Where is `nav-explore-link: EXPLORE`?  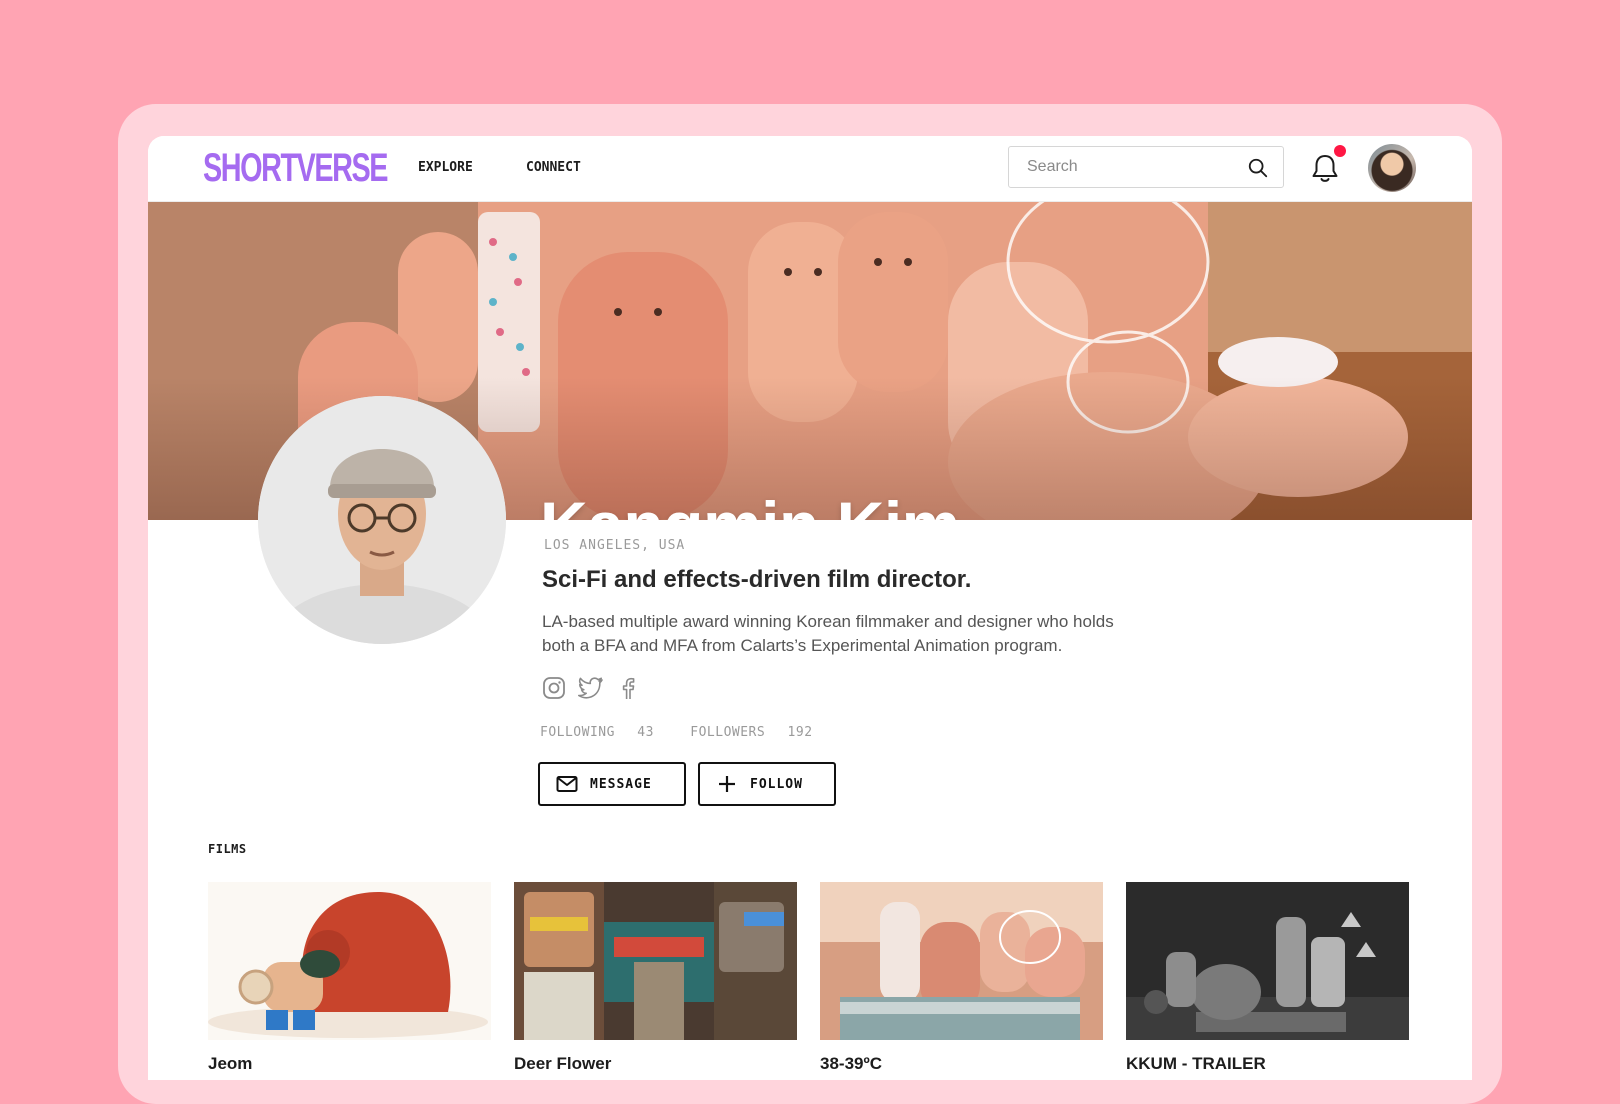 nav-explore-link: EXPLORE is located at coordinates (445, 167).